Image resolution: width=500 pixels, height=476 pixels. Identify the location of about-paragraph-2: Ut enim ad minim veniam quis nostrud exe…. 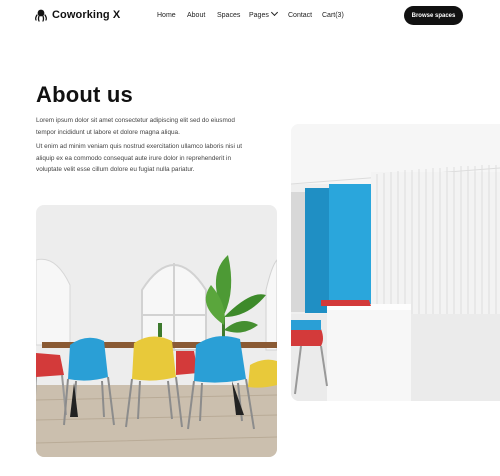
(139, 158).